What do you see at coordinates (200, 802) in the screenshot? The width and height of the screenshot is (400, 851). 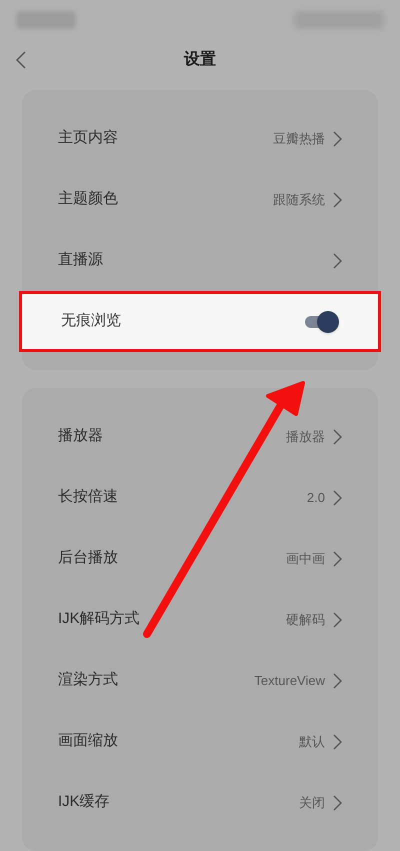 I see `settings-row: IJK缓存 关闭` at bounding box center [200, 802].